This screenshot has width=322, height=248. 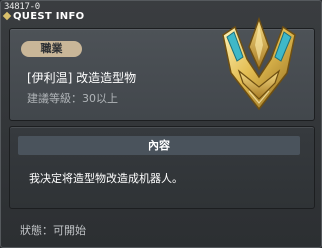 What do you see at coordinates (53, 230) in the screenshot?
I see `quest-status: 狀態：可開始` at bounding box center [53, 230].